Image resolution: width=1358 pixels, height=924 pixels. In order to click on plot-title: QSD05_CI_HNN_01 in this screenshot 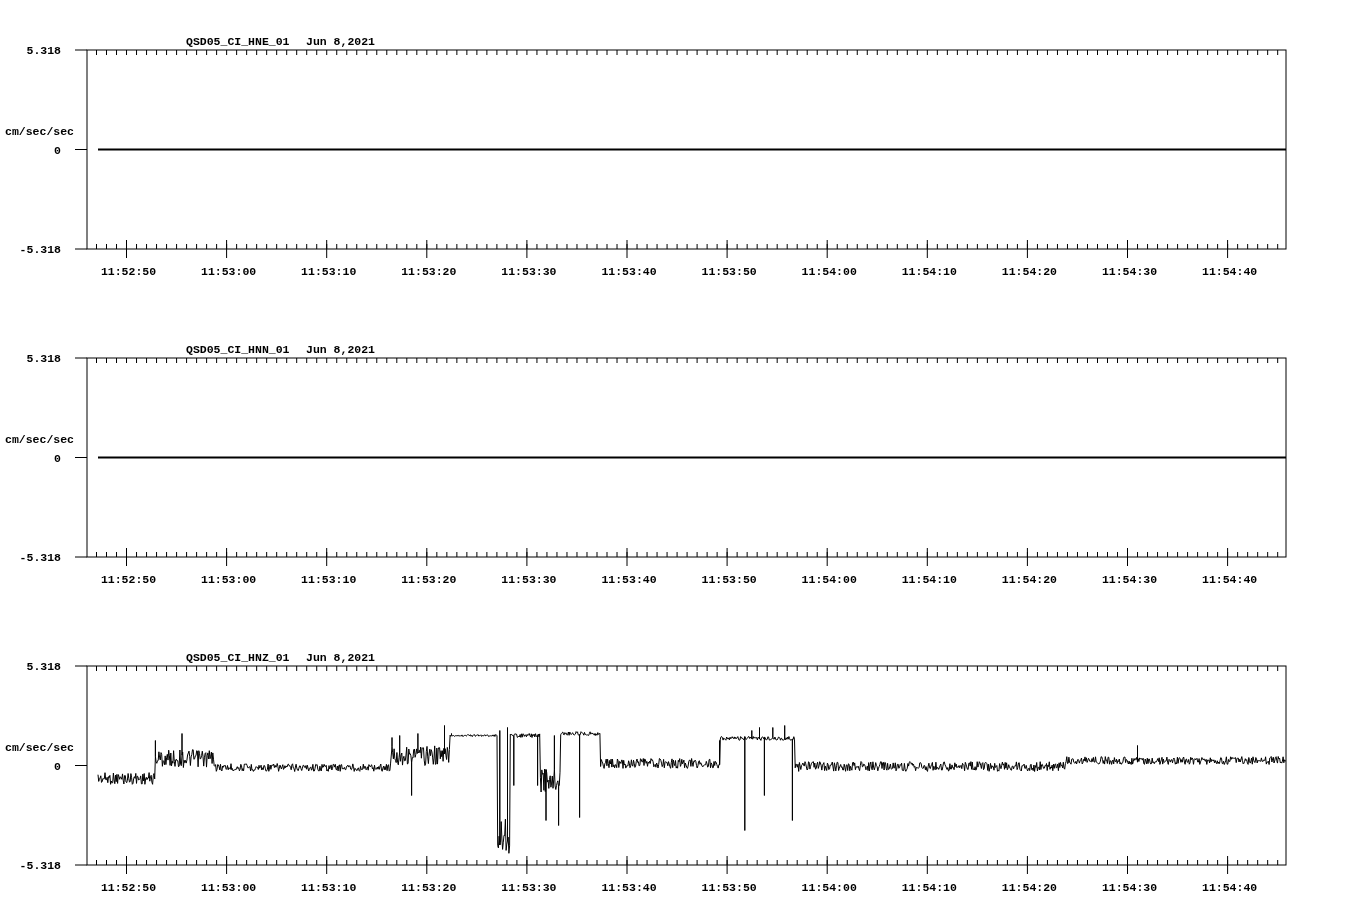, I will do `click(238, 349)`.